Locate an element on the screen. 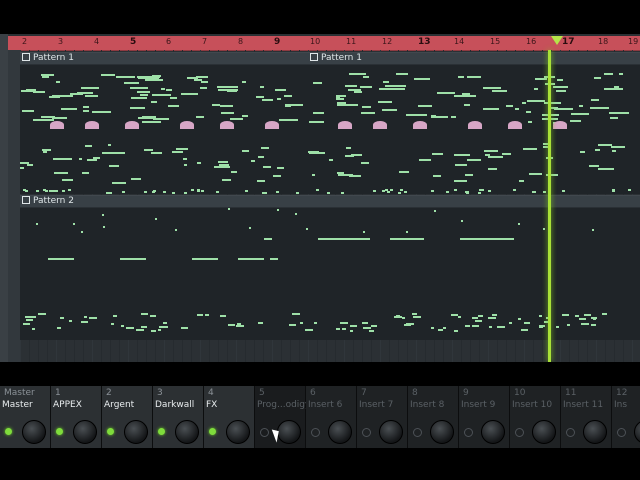 Image resolution: width=640 pixels, height=480 pixels. mixer-channel: 8 Insert 8 is located at coordinates (433, 417).